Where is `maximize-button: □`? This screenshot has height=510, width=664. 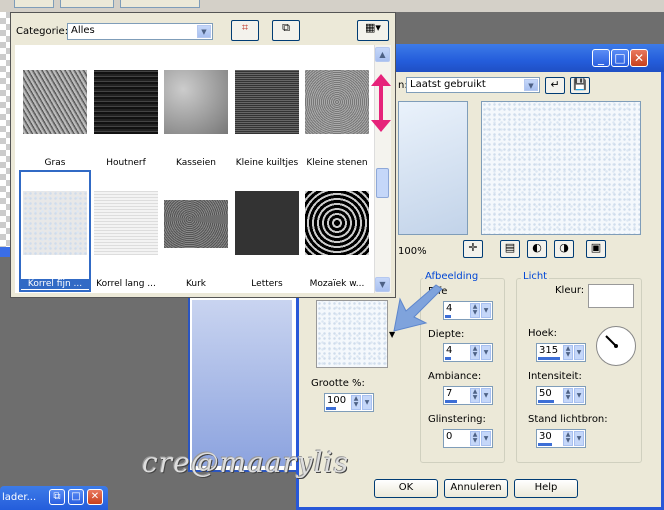 maximize-button: □ is located at coordinates (620, 58).